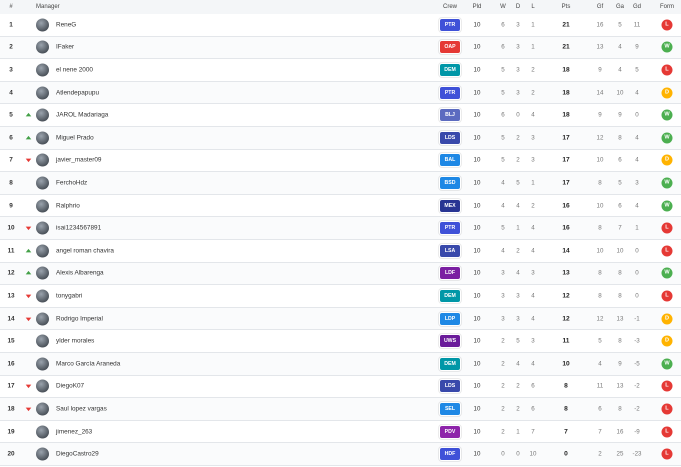 The height and width of the screenshot is (467, 681). I want to click on crew-badge: SEL, so click(450, 408).